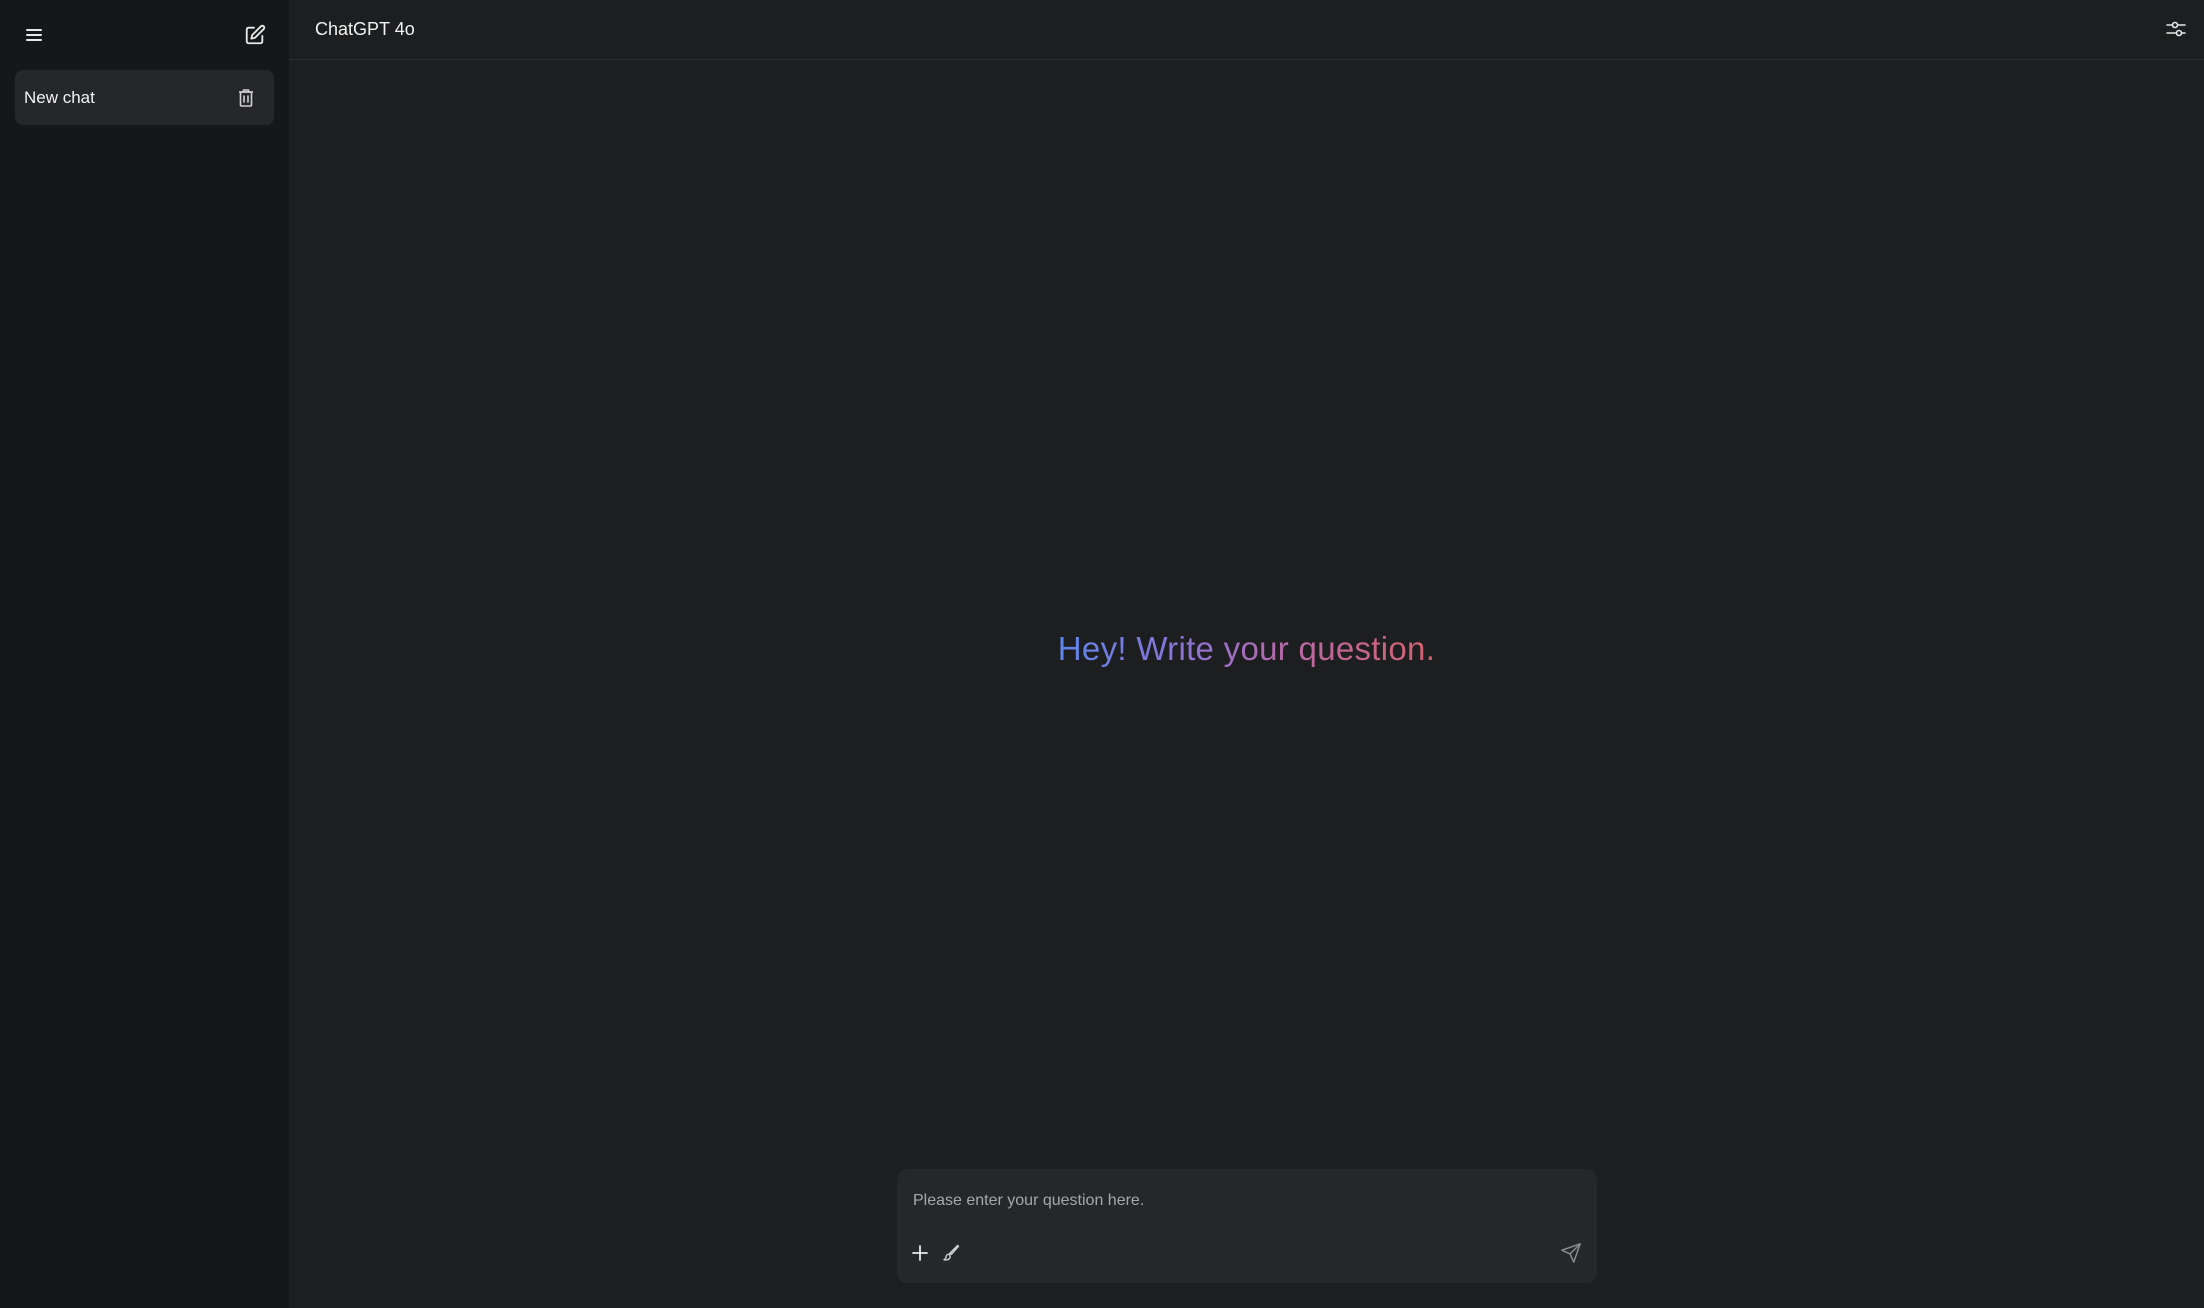 The height and width of the screenshot is (1308, 2204). What do you see at coordinates (1243, 1201) in the screenshot?
I see `question-input` at bounding box center [1243, 1201].